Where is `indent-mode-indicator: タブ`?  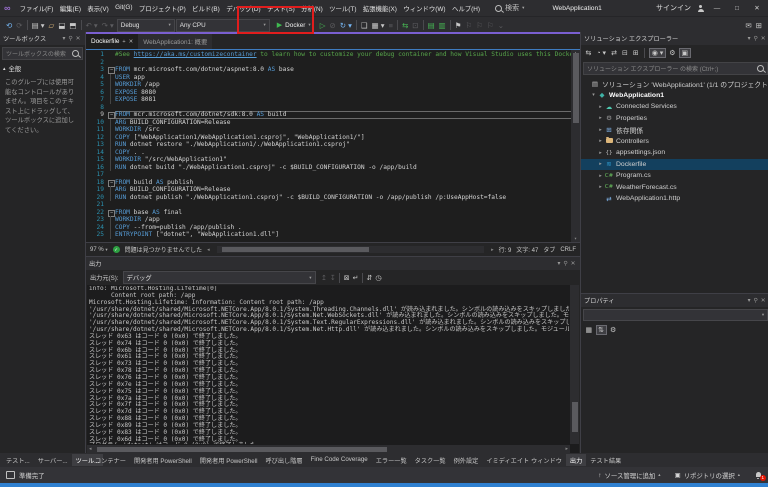 indent-mode-indicator: タブ is located at coordinates (549, 249).